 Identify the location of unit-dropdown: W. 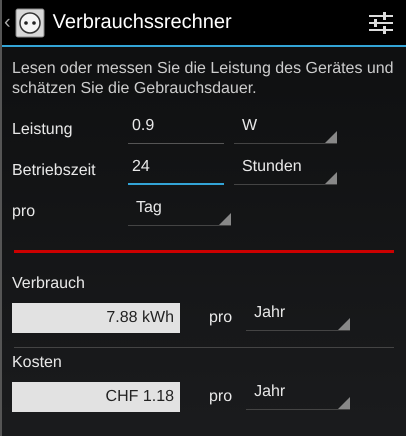
(285, 129).